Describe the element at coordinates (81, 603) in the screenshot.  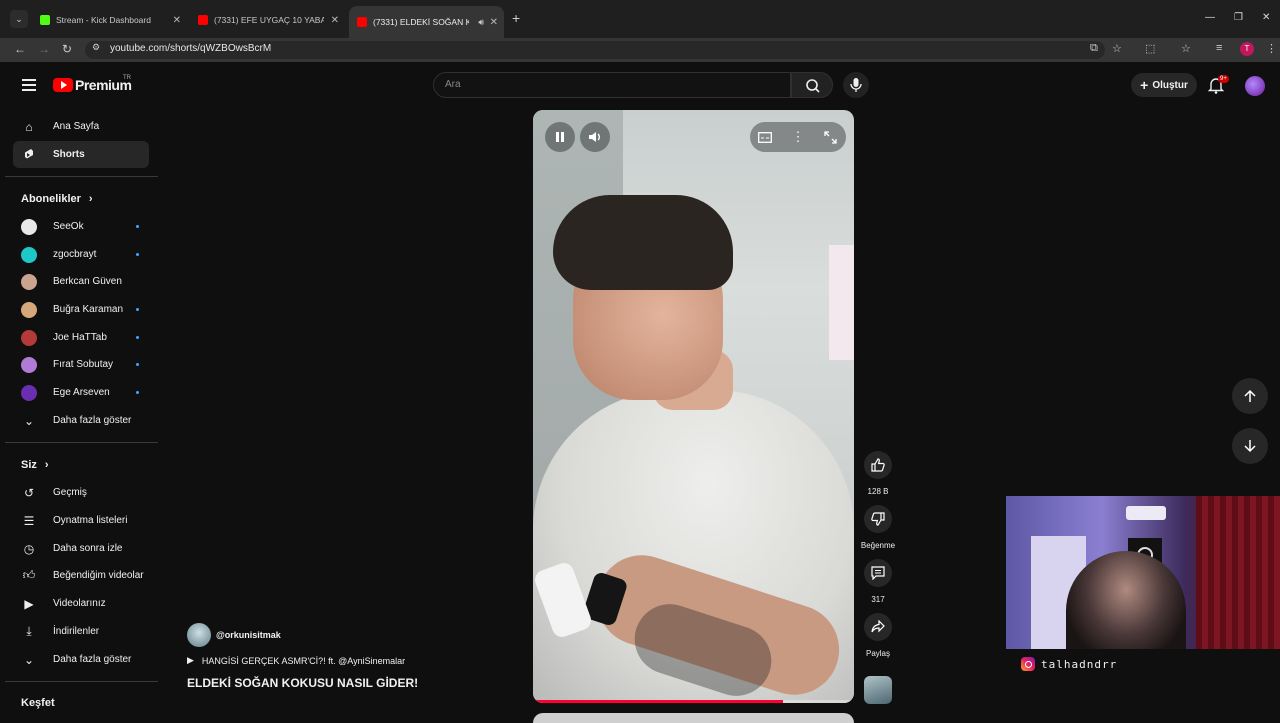
I see `sidebar-item-your-videos: ▶ Videolarınız` at that location.